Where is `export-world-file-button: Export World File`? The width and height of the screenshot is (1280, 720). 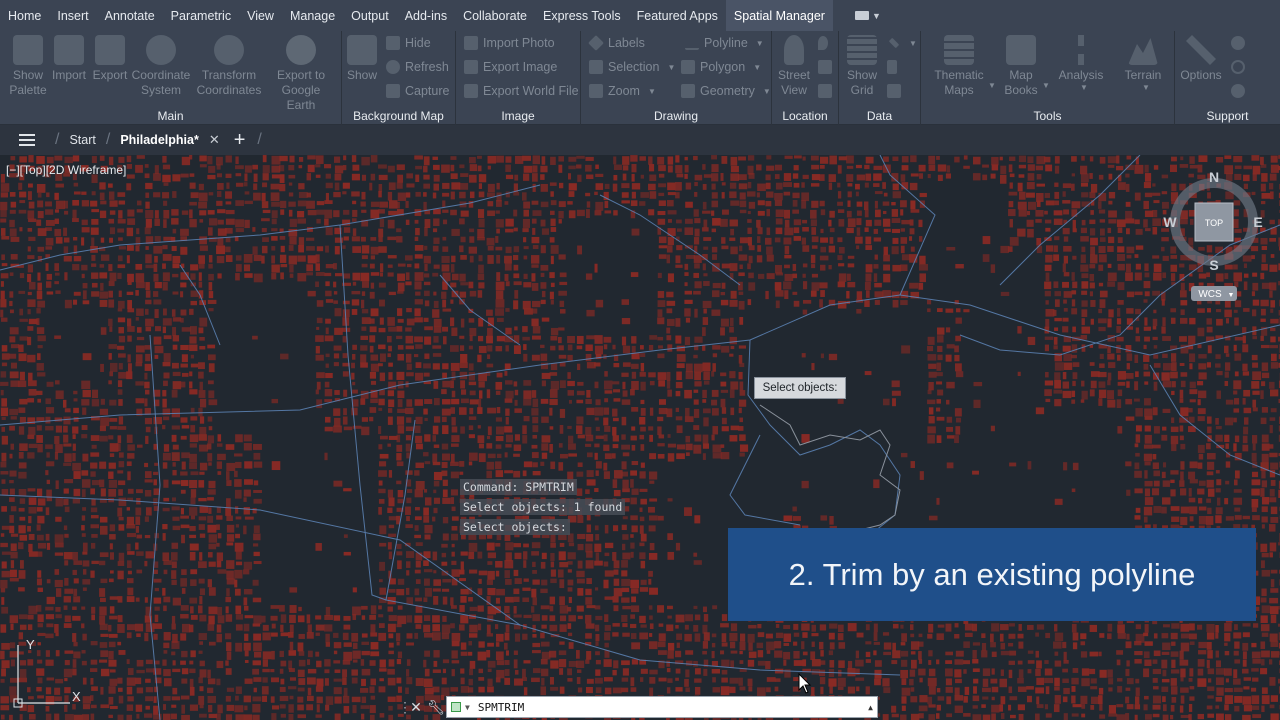 export-world-file-button: Export World File is located at coordinates (521, 91).